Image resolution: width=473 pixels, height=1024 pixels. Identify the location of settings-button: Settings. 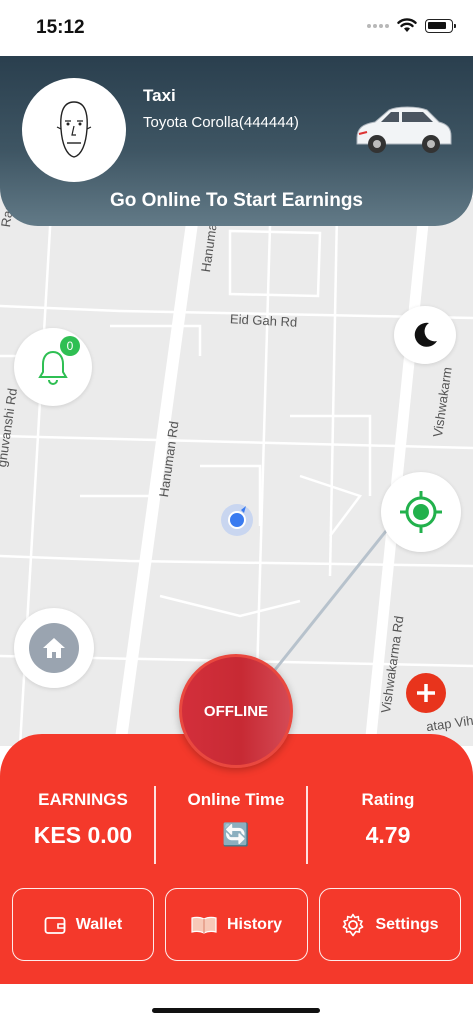
(390, 924).